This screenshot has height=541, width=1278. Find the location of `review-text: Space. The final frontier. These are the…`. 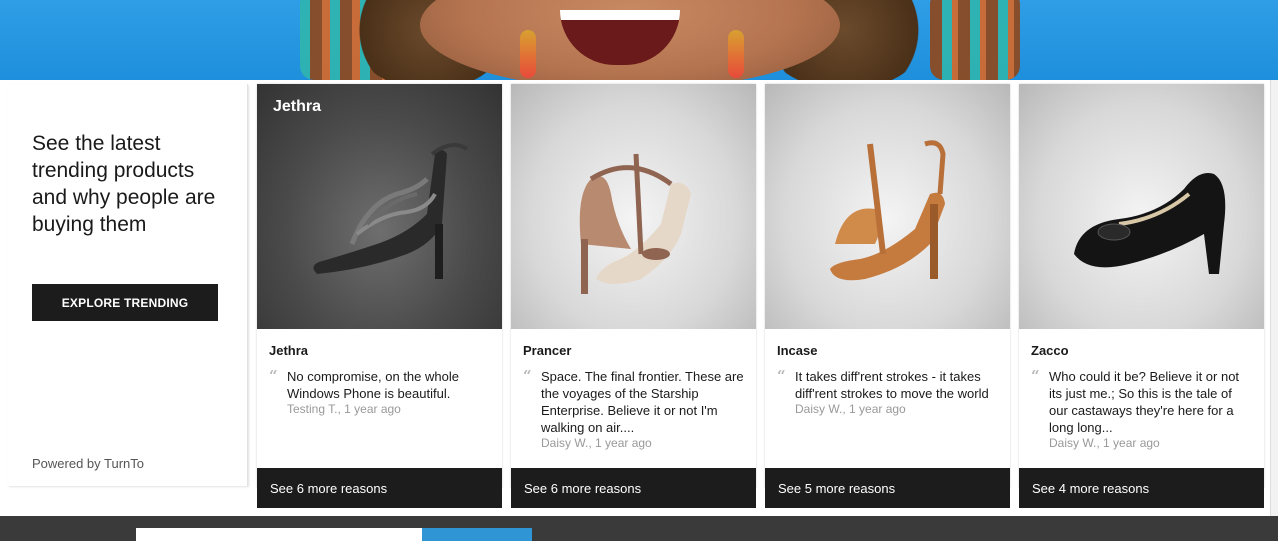

review-text: Space. The final frontier. These are the… is located at coordinates (642, 402).